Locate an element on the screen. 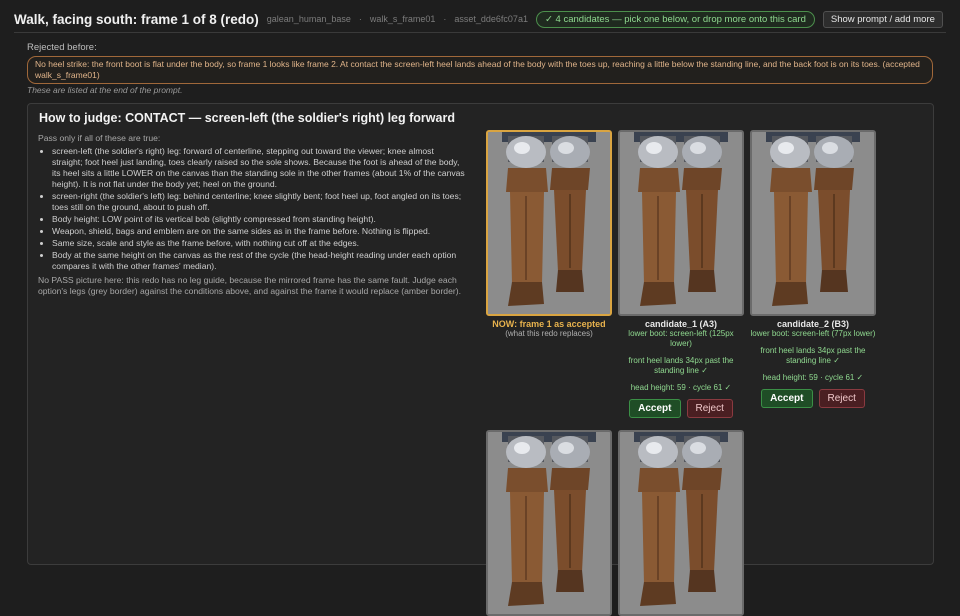 The height and width of the screenshot is (616, 960). candidate-name: candidate_2 (B3) is located at coordinates (813, 324).